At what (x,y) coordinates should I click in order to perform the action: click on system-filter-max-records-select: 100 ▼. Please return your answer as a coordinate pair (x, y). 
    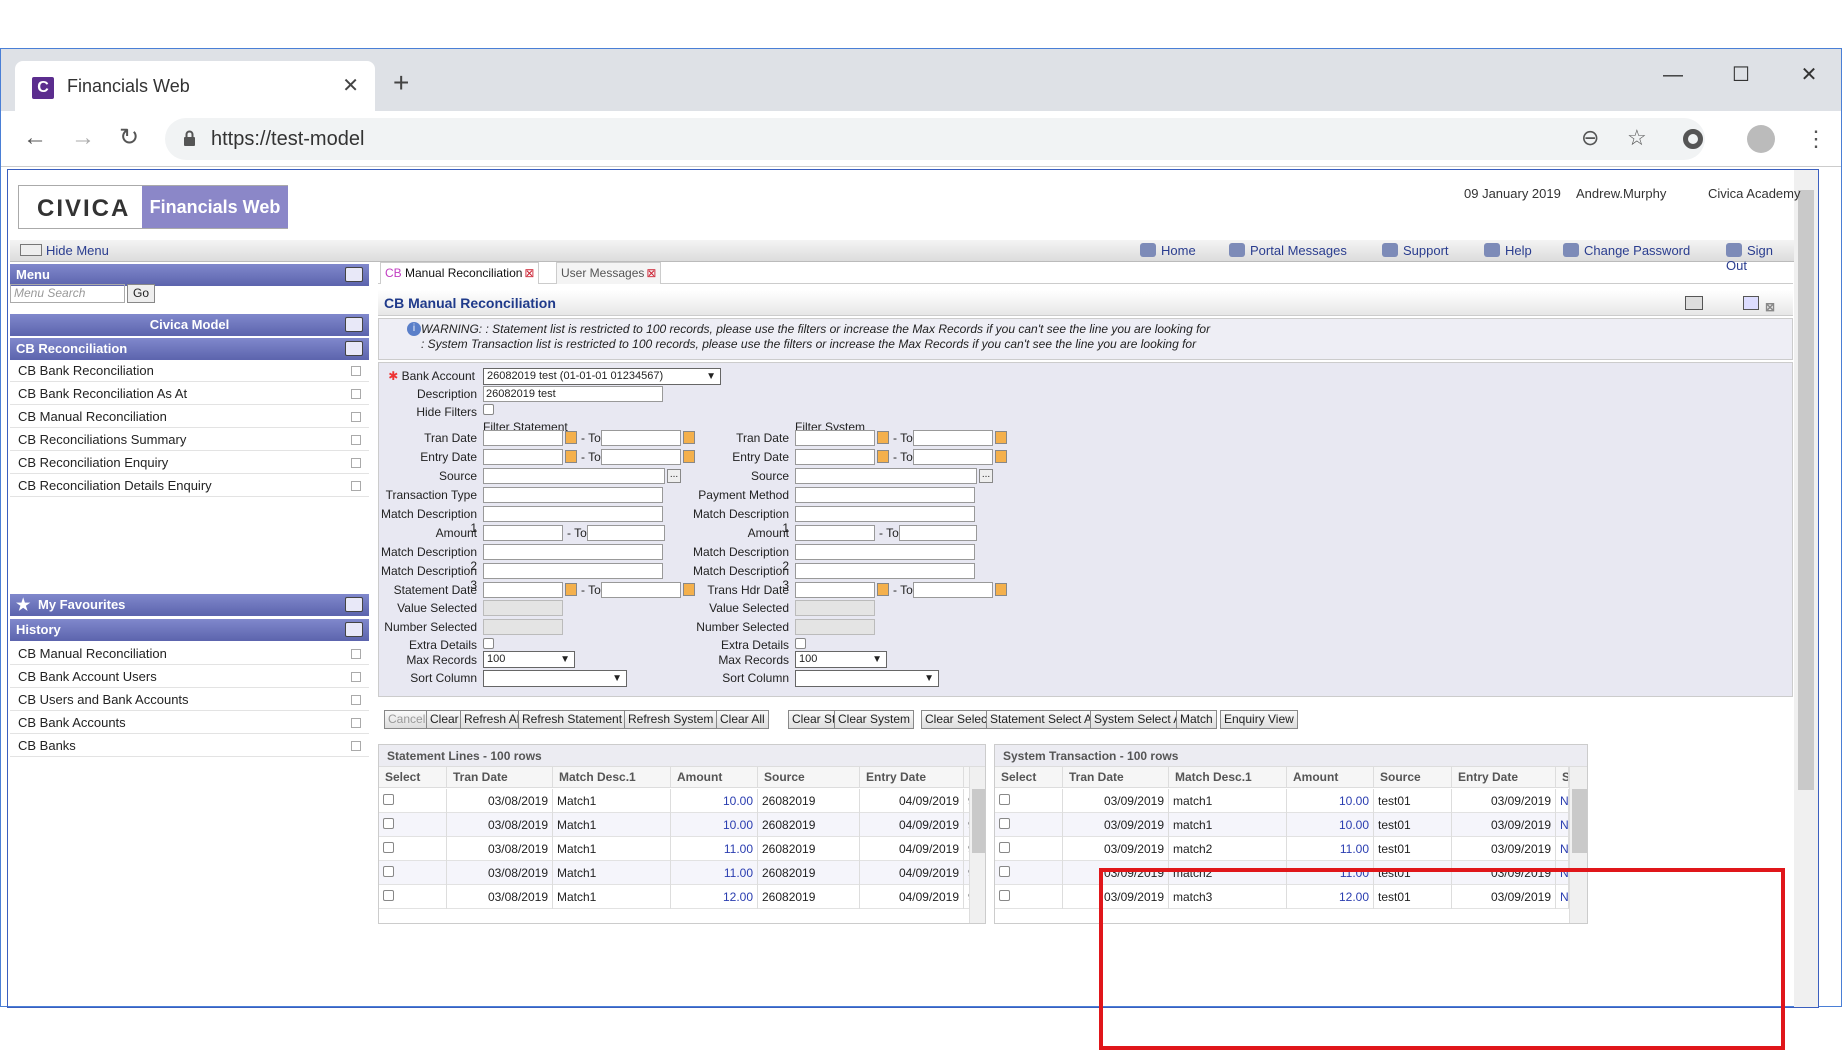
    Looking at the image, I should click on (841, 659).